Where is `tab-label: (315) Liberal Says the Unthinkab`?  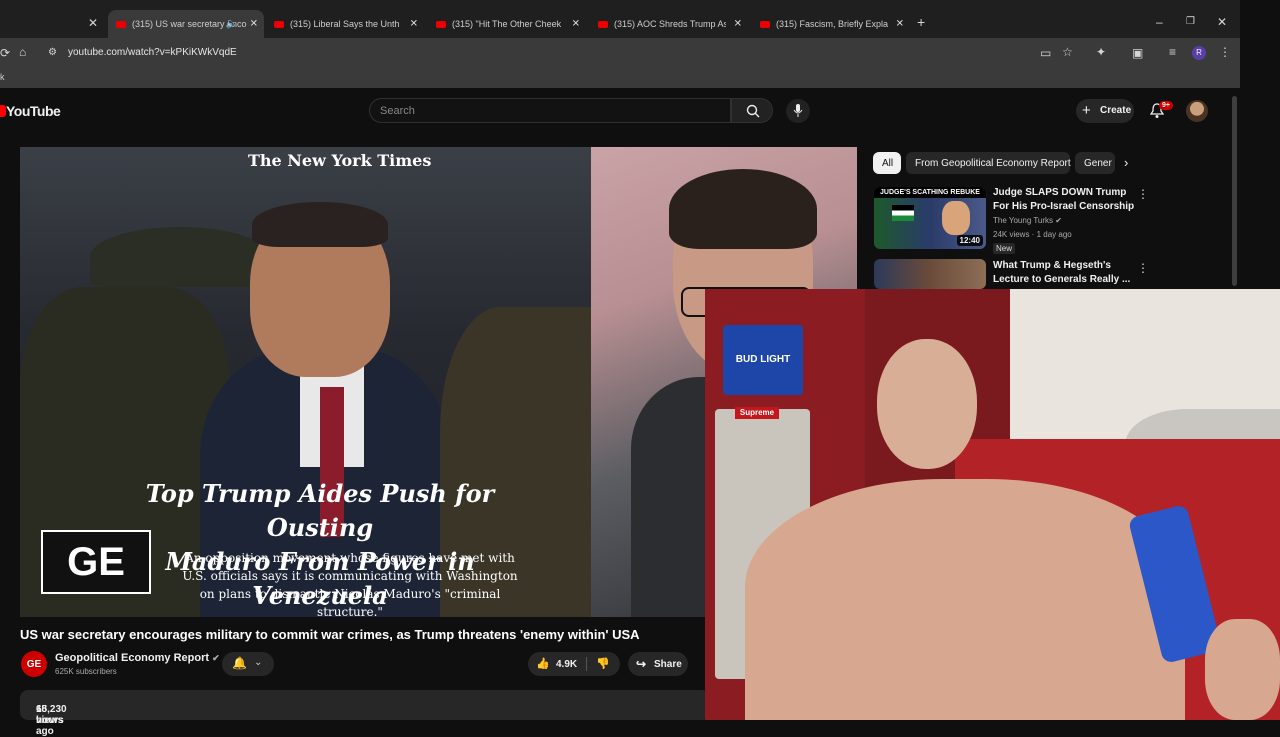 tab-label: (315) Liberal Says the Unthinkab is located at coordinates (345, 24).